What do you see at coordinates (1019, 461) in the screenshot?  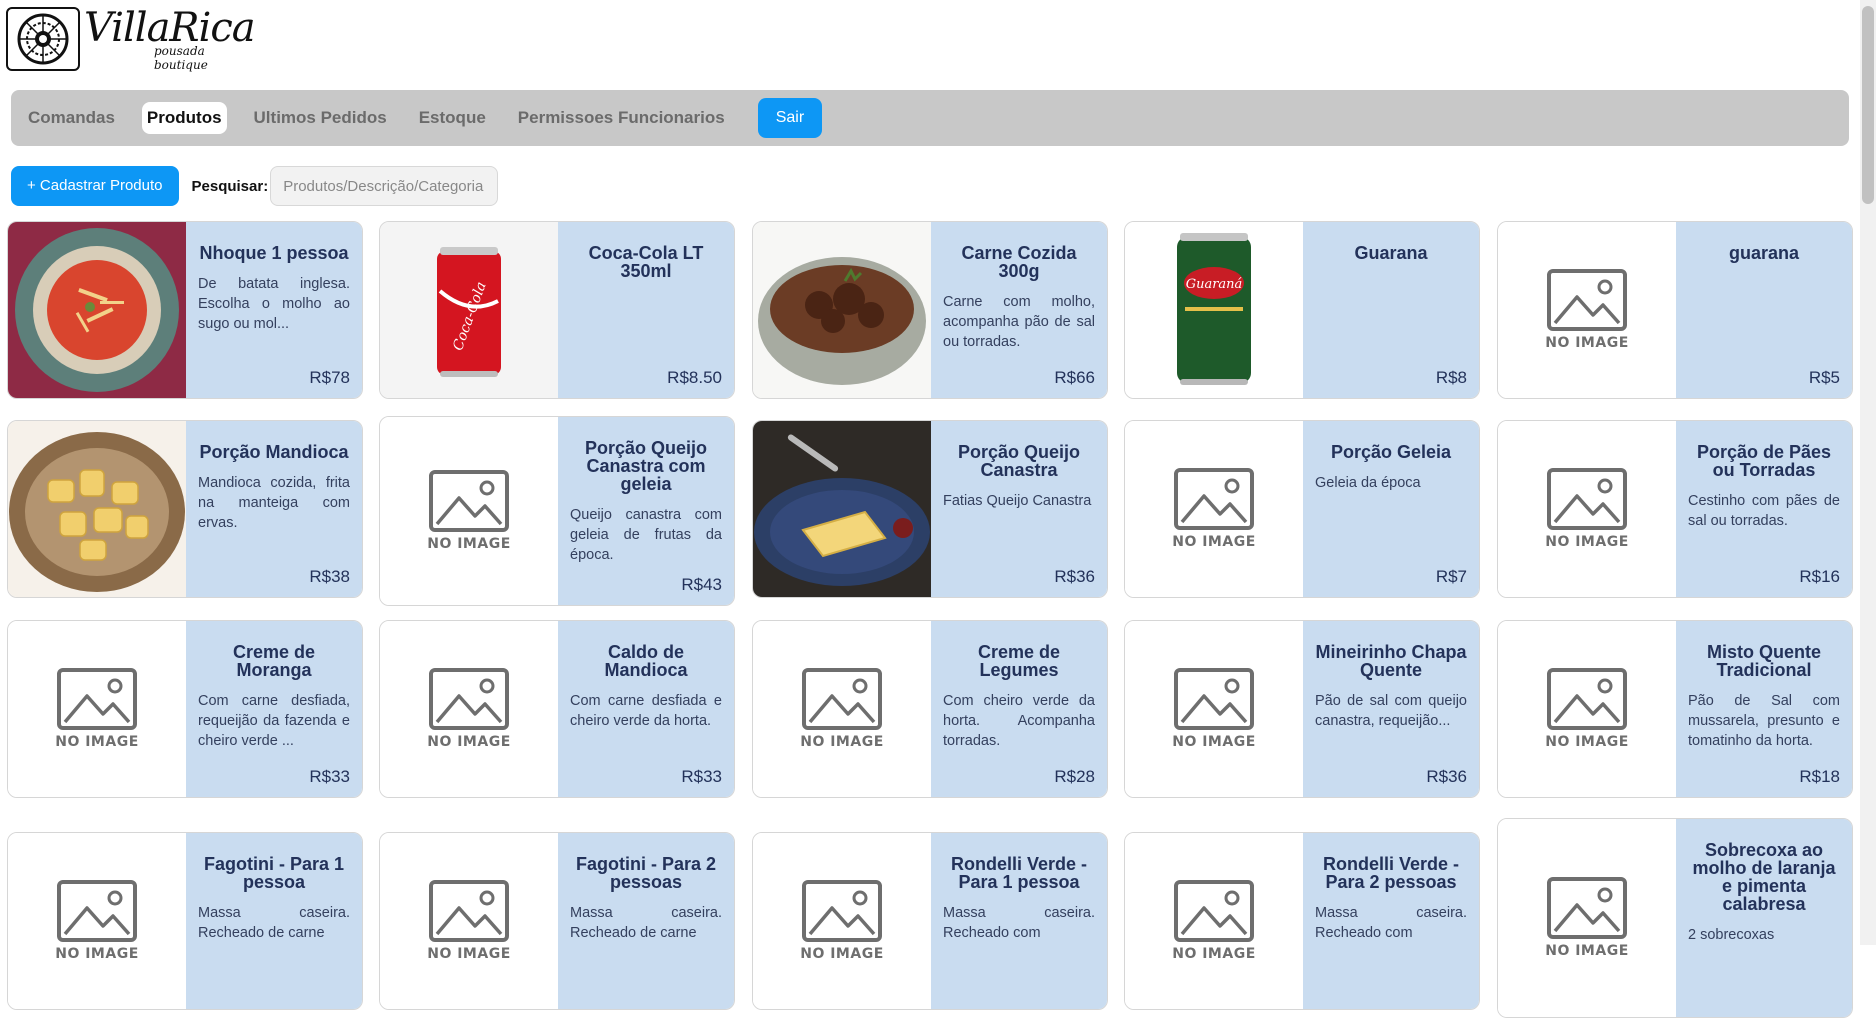 I see `product-name: Porção Queijo Canastra` at bounding box center [1019, 461].